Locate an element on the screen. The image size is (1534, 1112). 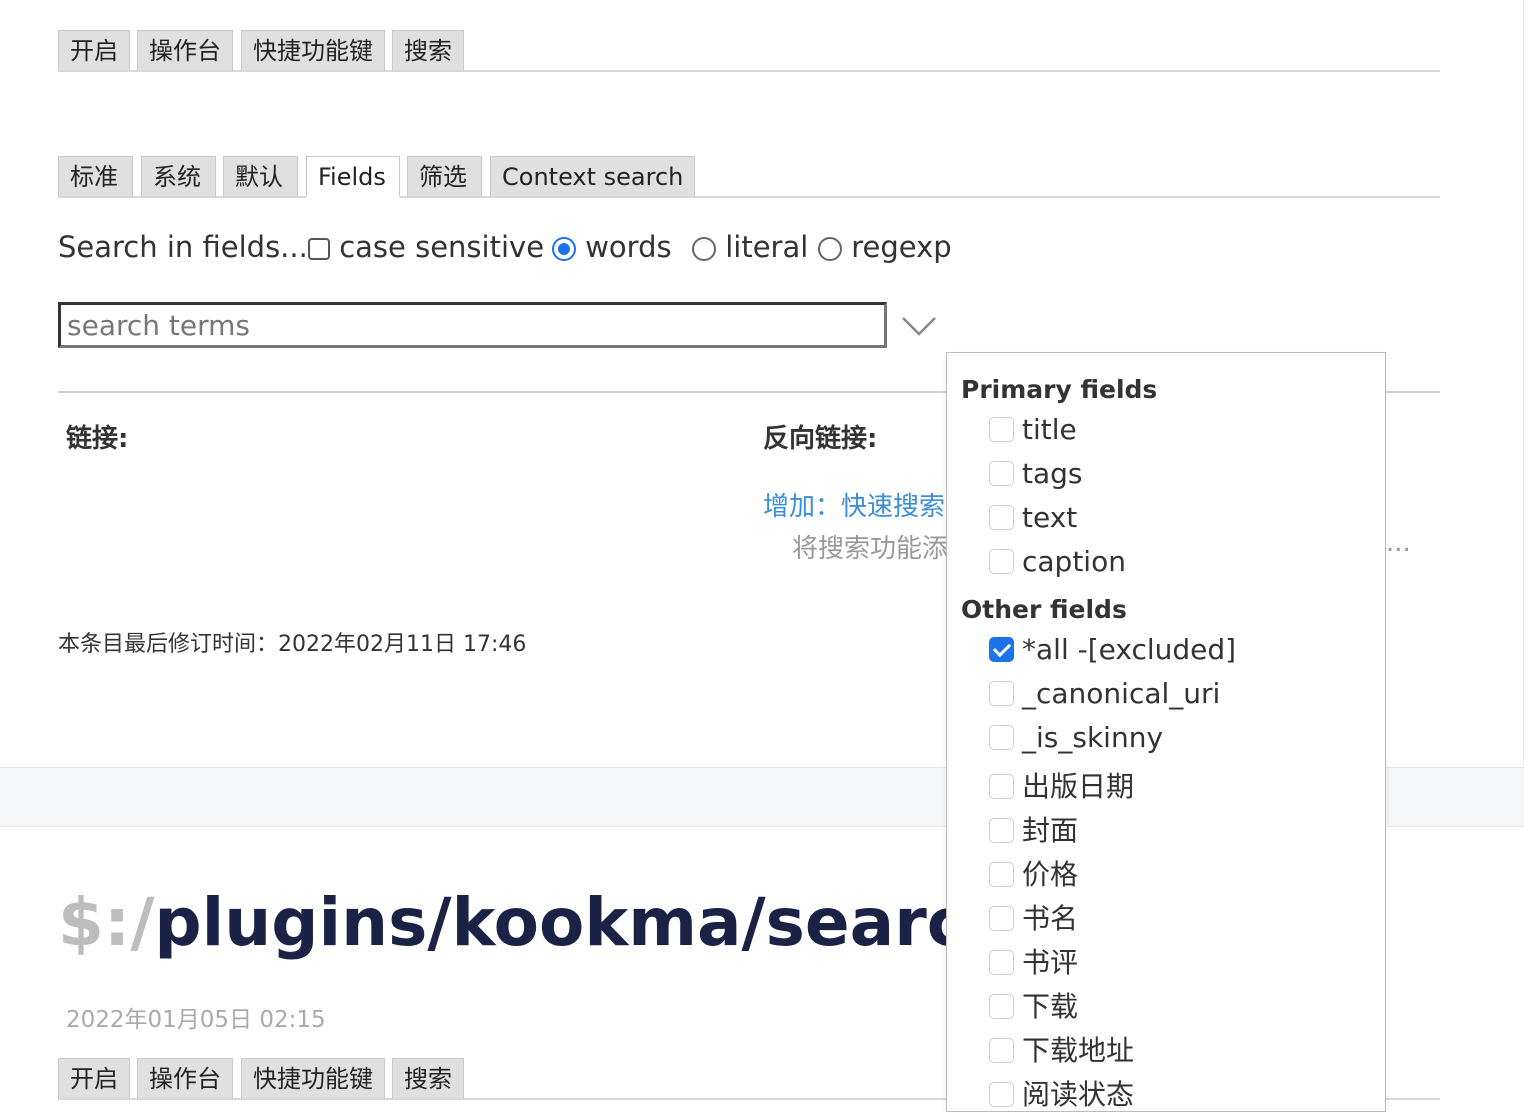
backlink-description: 将搜索功能添 is located at coordinates (870, 549).